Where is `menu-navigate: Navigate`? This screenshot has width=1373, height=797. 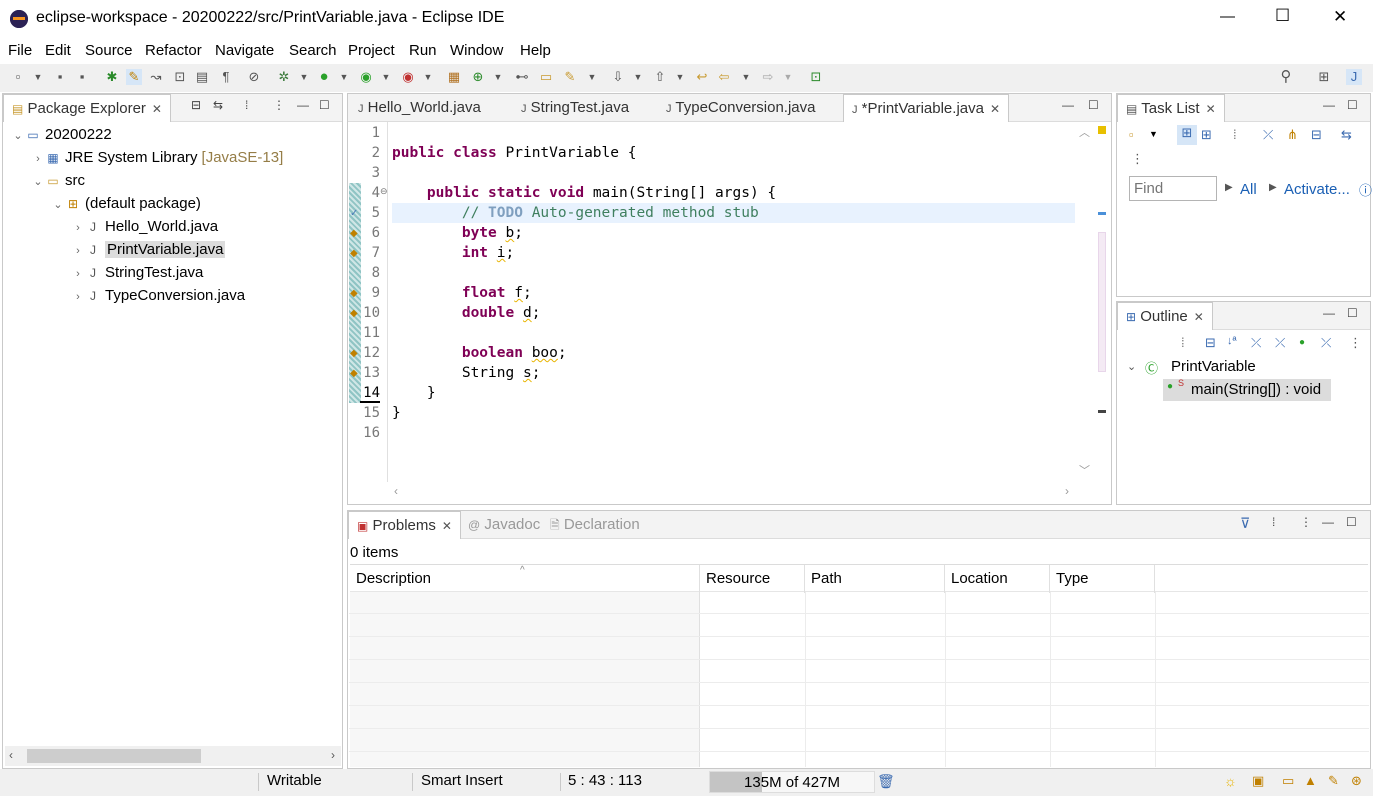
menu-navigate: Navigate is located at coordinates (244, 50).